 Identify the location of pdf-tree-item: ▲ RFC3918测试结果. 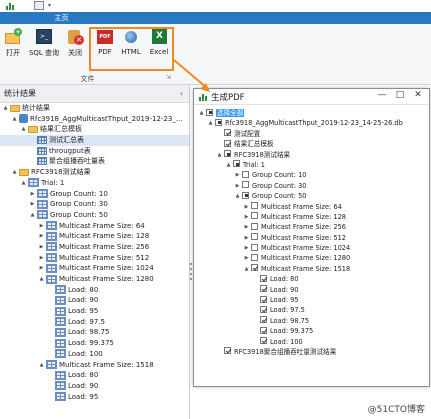
(312, 155).